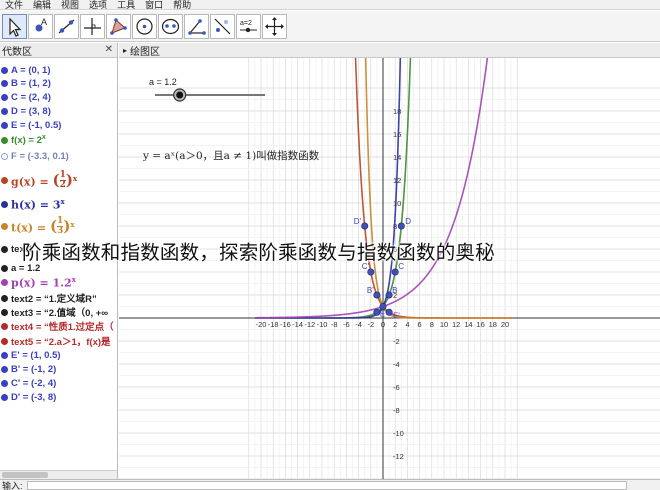  I want to click on algebra-item-label: text5 = “2.a＞1，f(x)是, so click(61, 342).